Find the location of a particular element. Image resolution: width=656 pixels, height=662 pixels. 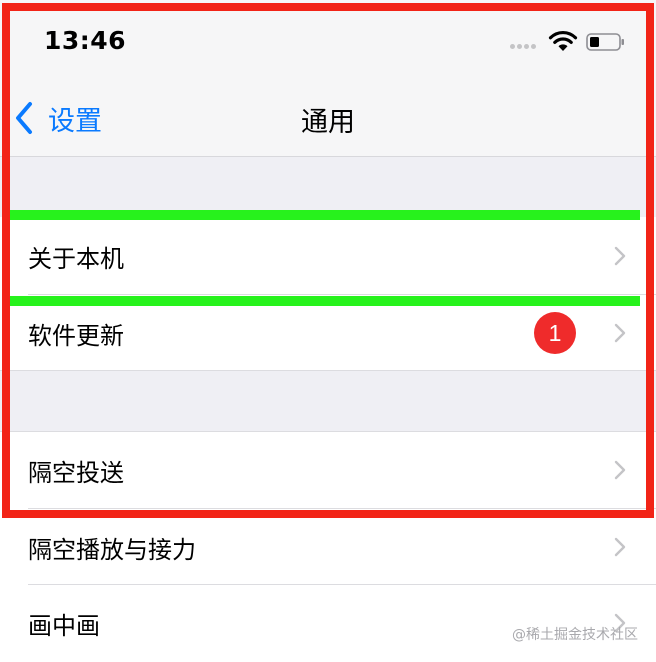

cellular-signal-icon is located at coordinates (526, 47).